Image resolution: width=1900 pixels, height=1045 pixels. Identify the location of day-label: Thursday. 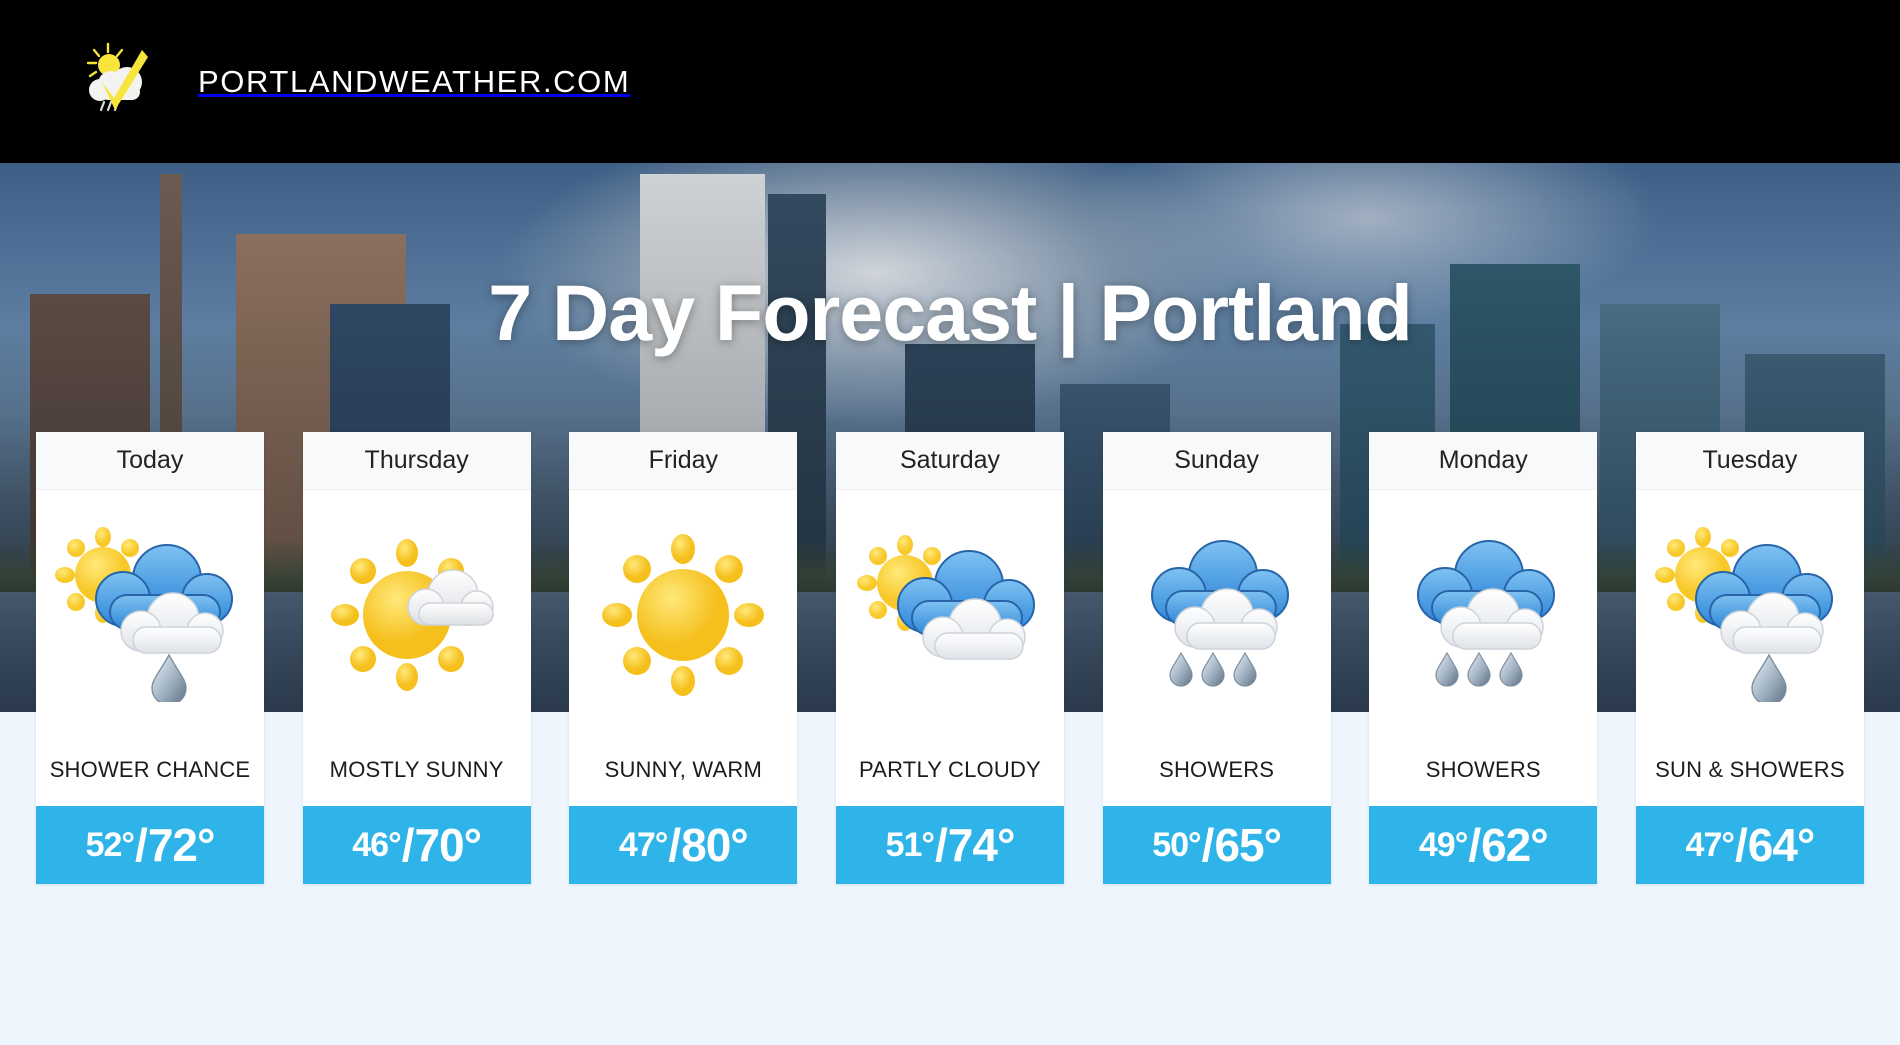
(416, 461).